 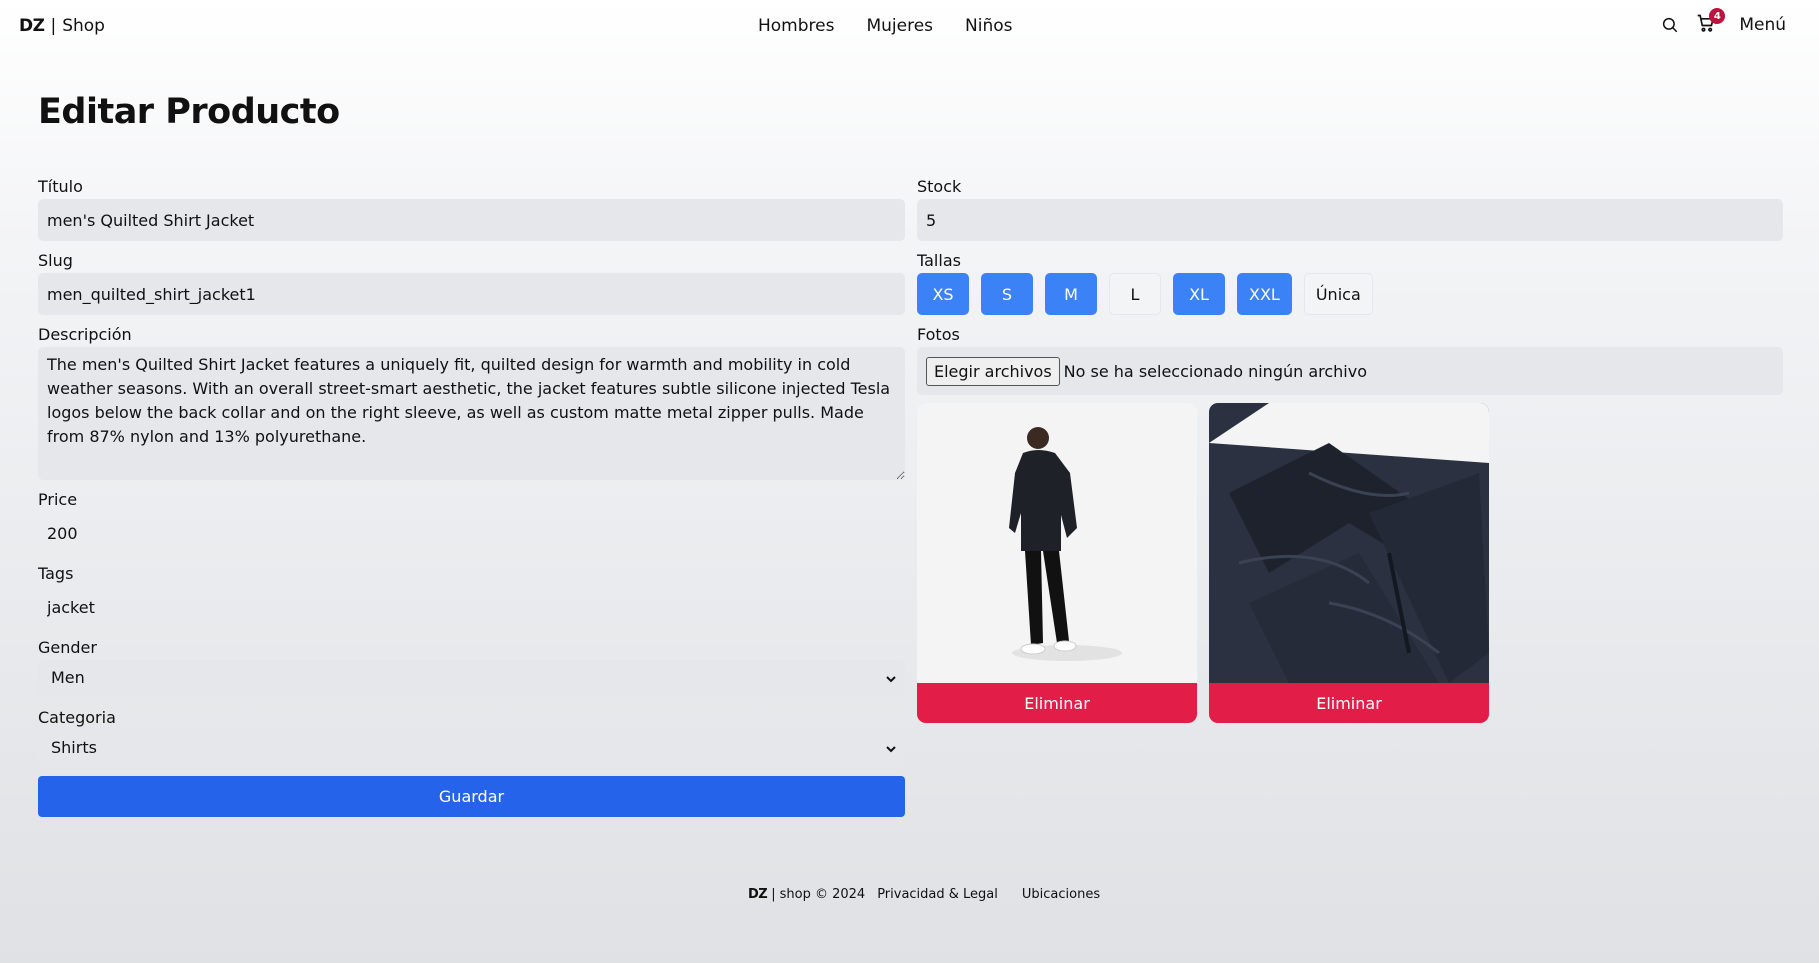 I want to click on footer-brand: shop © 2024, so click(x=822, y=894).